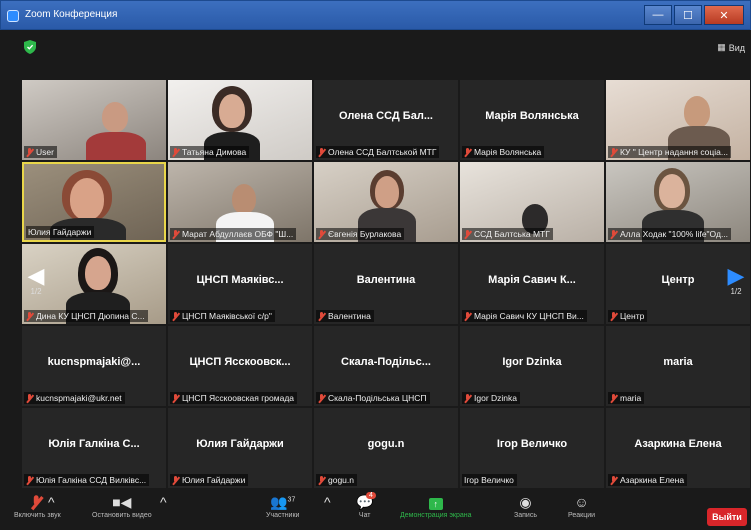 The image size is (751, 530). What do you see at coordinates (291, 500) in the screenshot?
I see `participants-count: 37` at bounding box center [291, 500].